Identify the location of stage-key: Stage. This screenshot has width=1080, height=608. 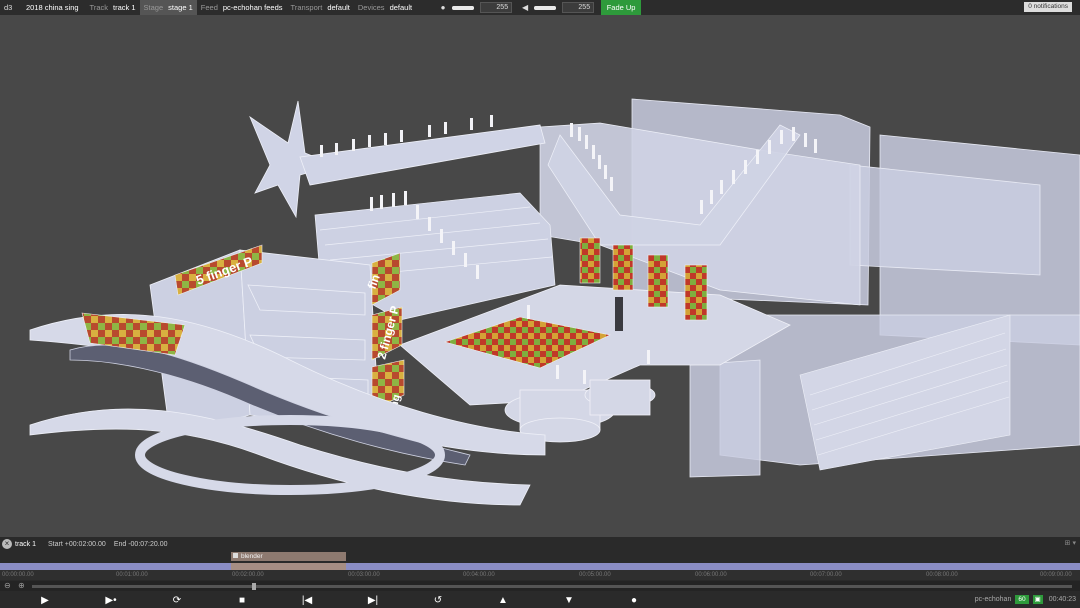
(153, 7).